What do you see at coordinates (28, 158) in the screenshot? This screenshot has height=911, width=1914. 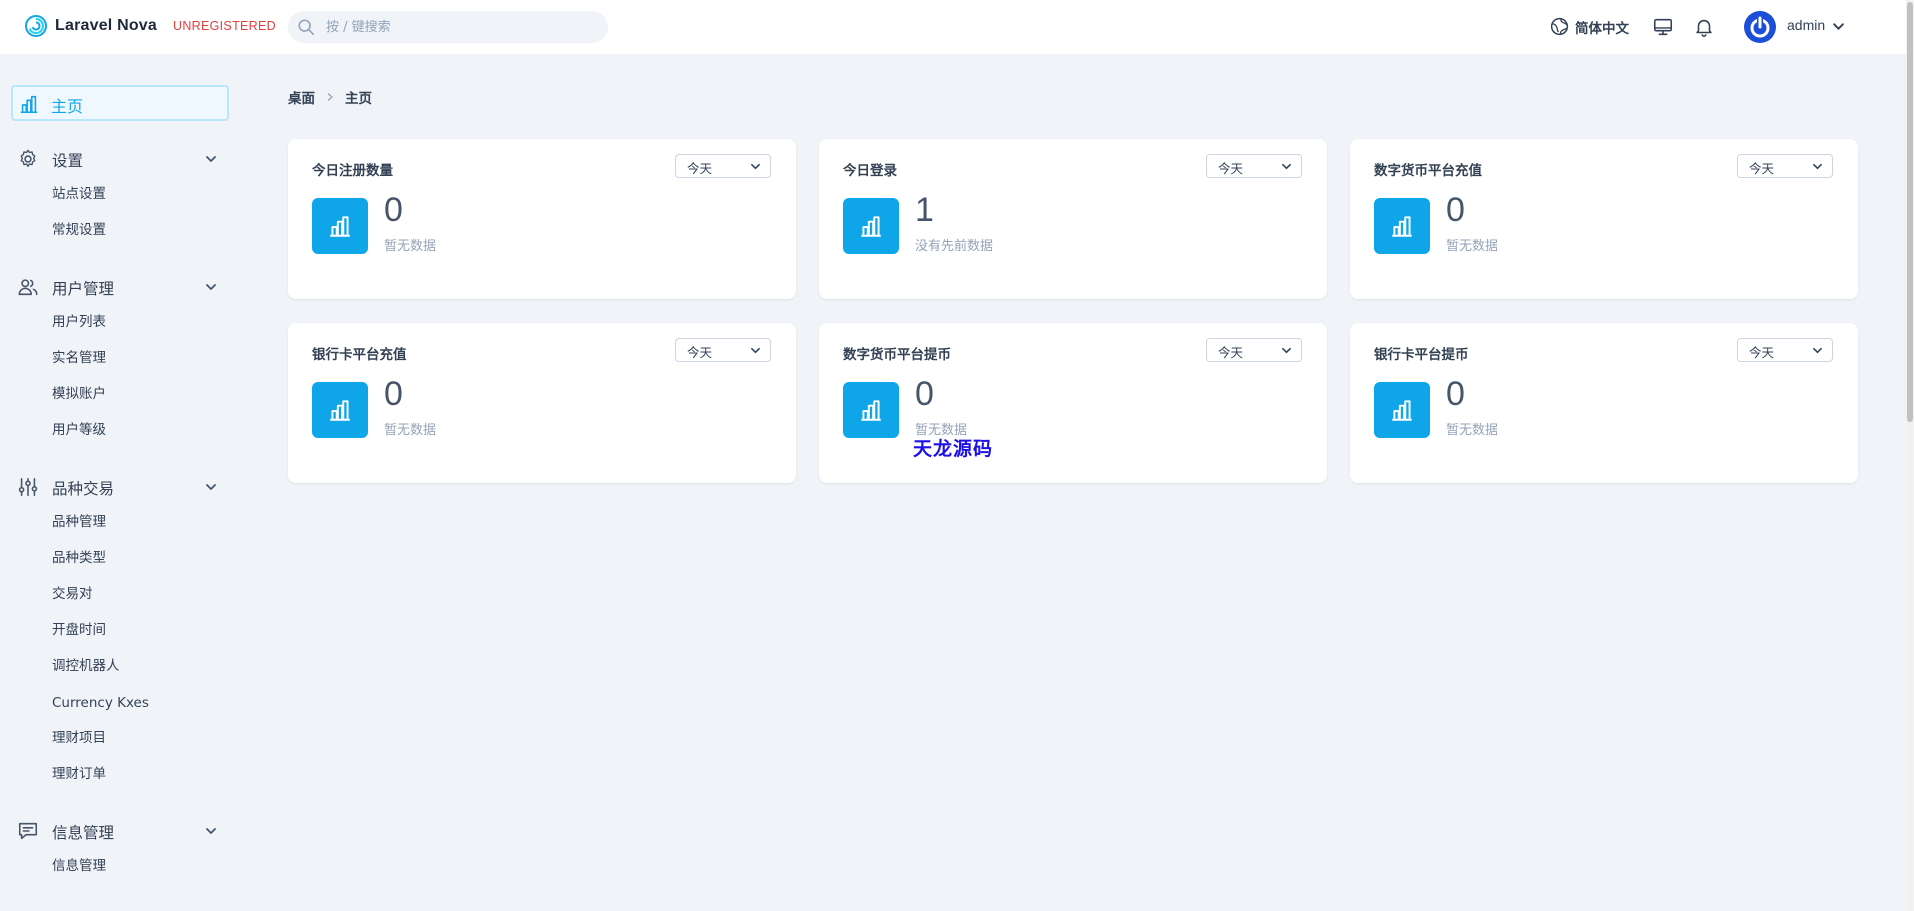 I see `gear-icon` at bounding box center [28, 158].